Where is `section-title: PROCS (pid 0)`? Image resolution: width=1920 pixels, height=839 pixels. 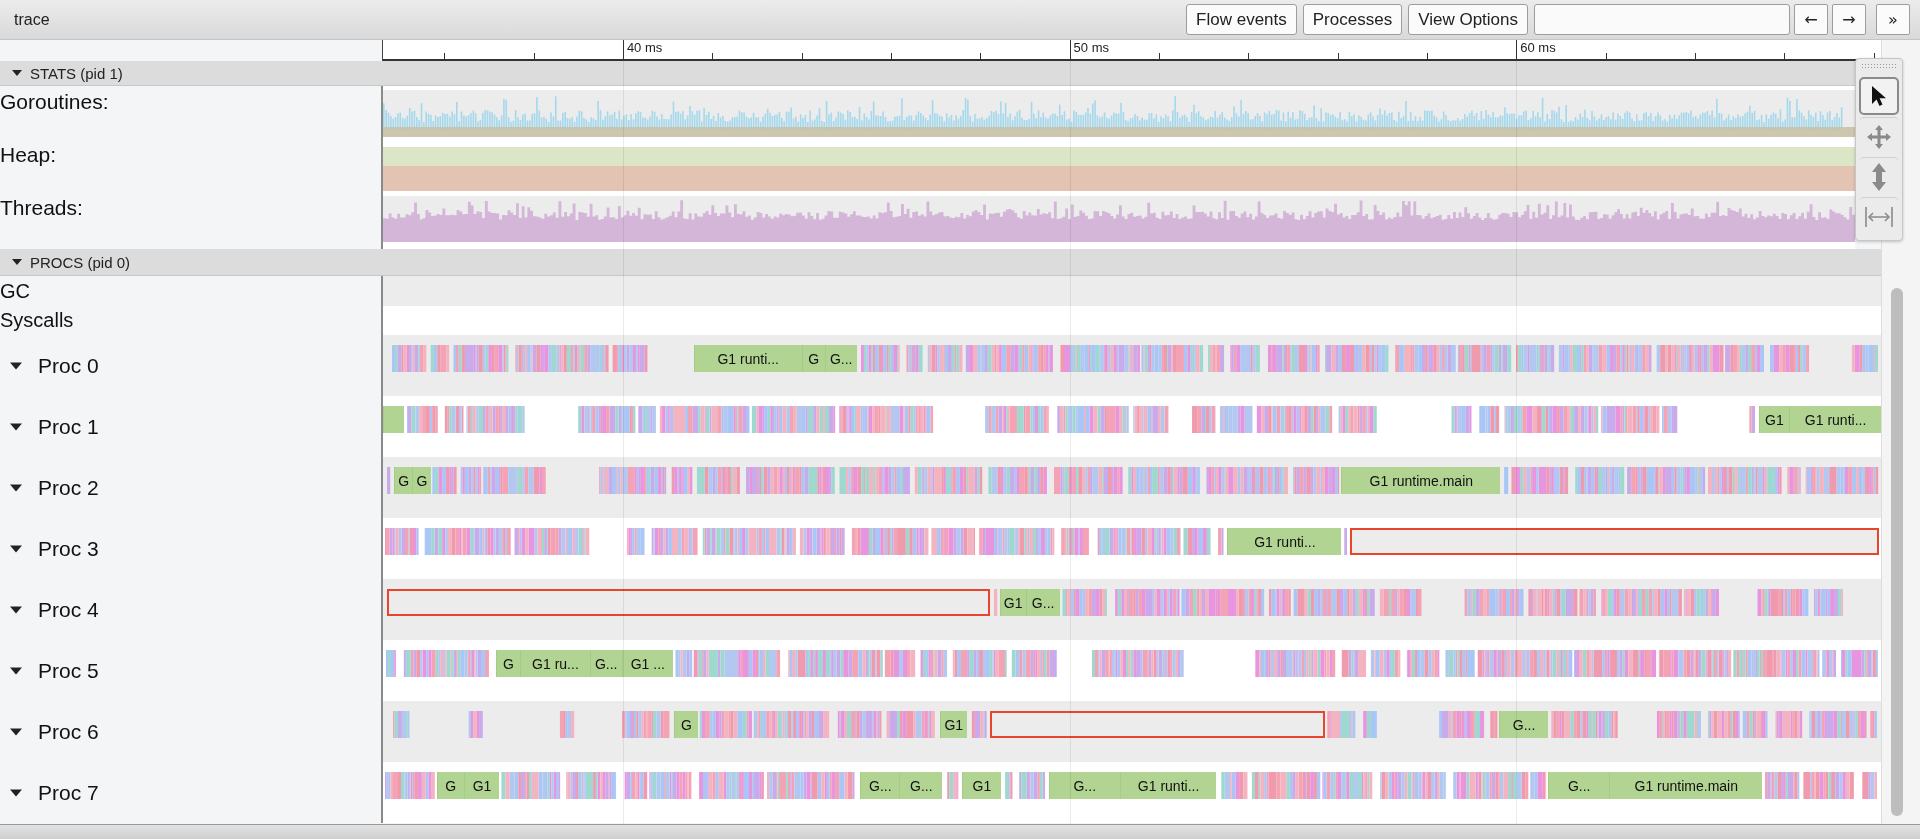
section-title: PROCS (pid 0) is located at coordinates (80, 262).